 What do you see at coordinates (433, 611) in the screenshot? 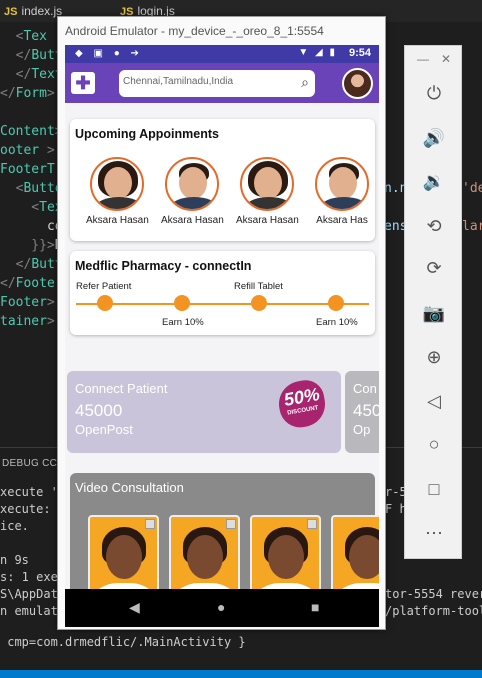
I see `console-line: /platform-tools` at bounding box center [433, 611].